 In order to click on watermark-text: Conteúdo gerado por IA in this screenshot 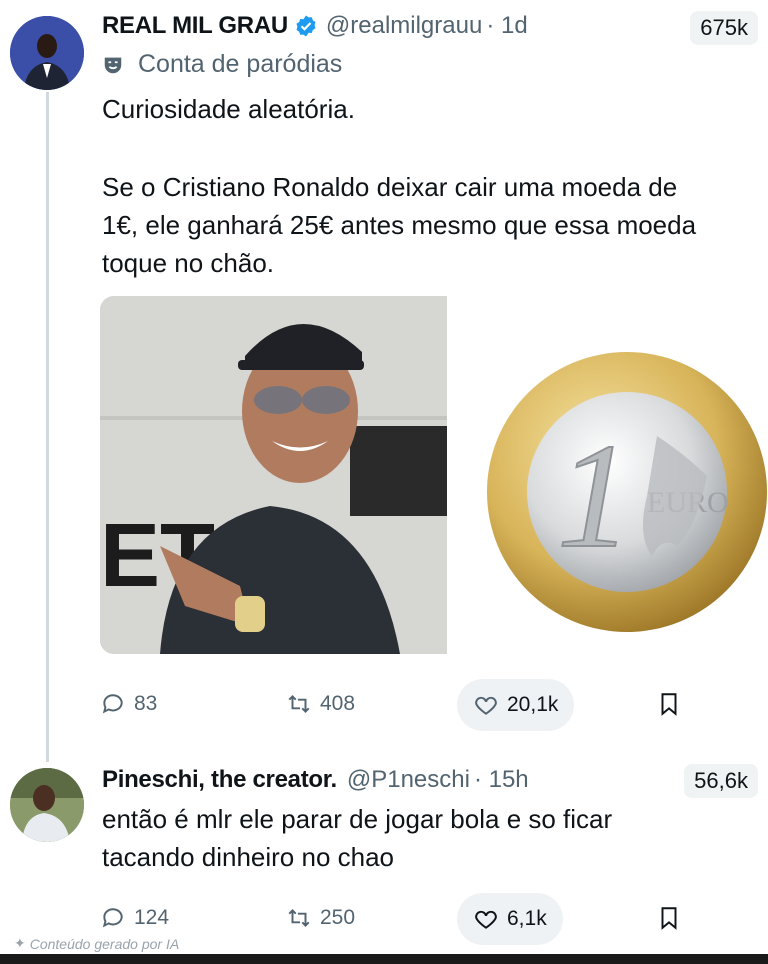, I will do `click(104, 943)`.